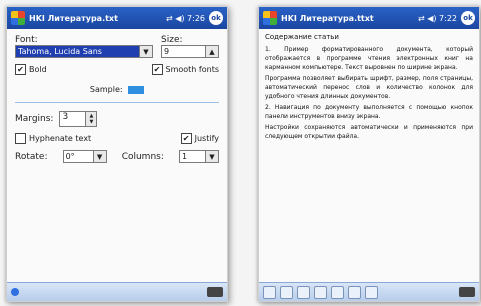  I want to click on columns-label: Columns:, so click(142, 156).